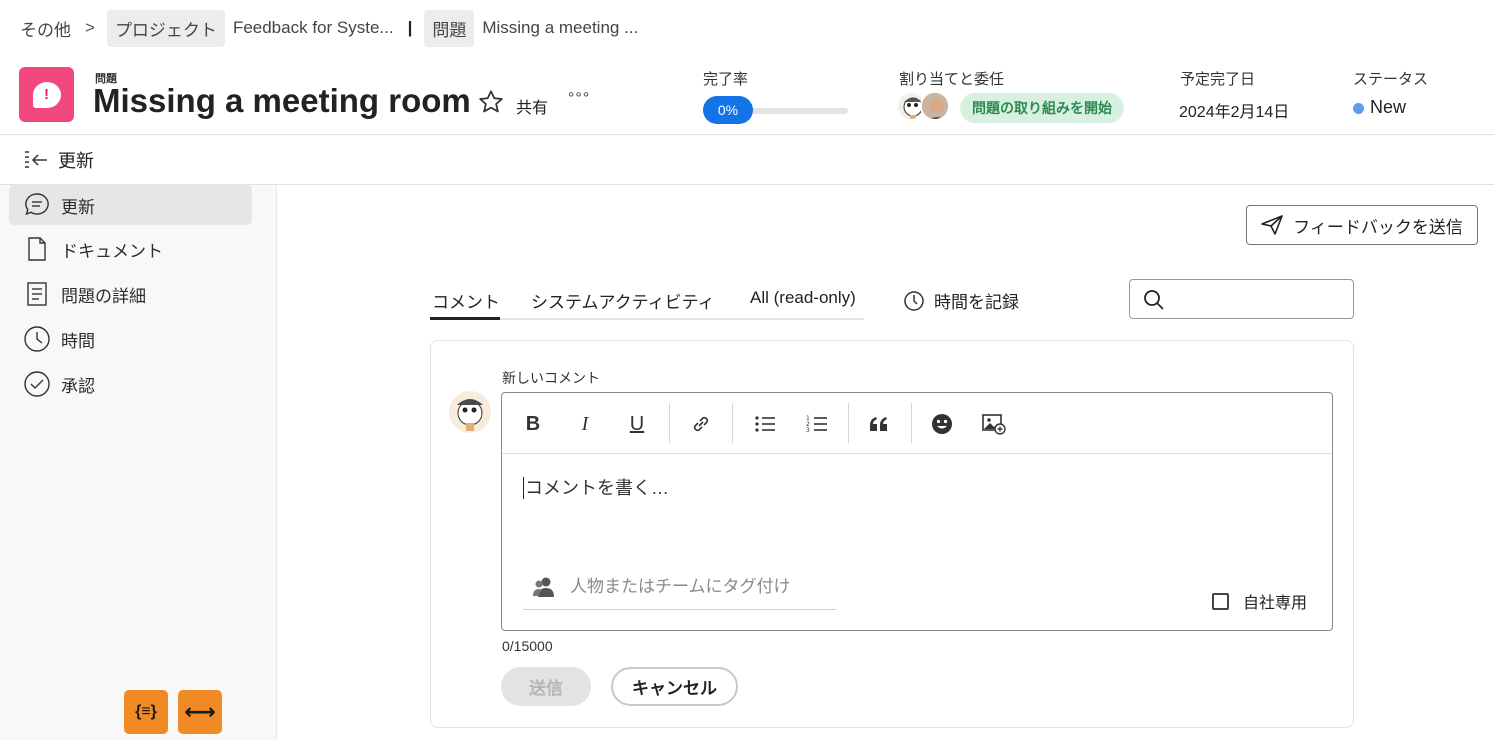 This screenshot has width=1494, height=740. Describe the element at coordinates (803, 298) in the screenshot. I see `tab-all: All (read-only)` at that location.